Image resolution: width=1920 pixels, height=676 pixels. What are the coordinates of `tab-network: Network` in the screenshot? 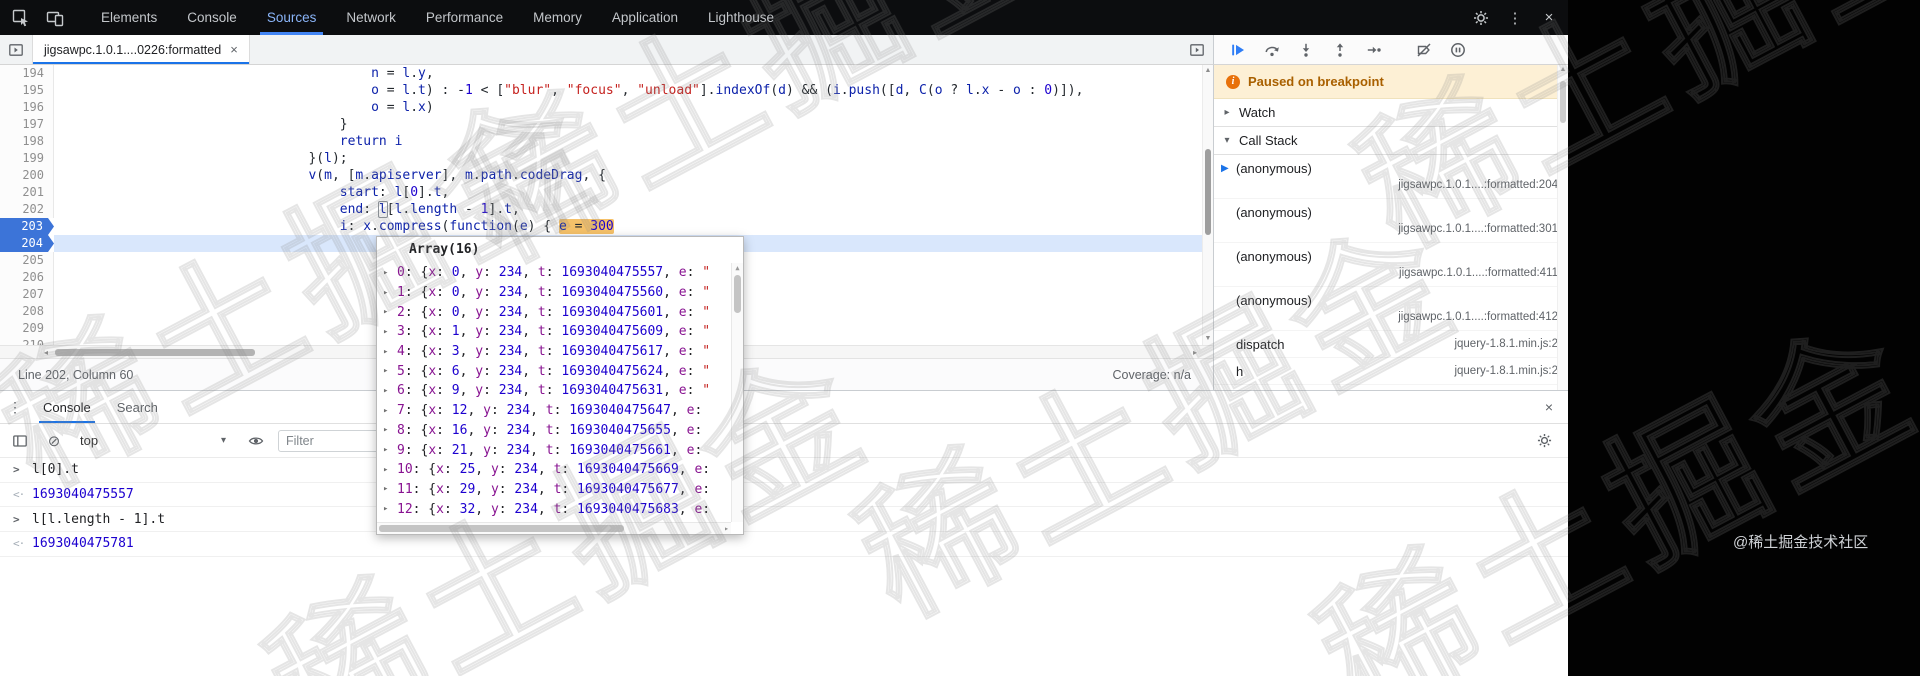 It's located at (371, 17).